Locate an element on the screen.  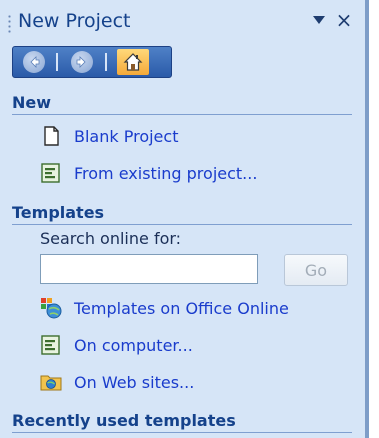
search-online-label: Search online for: is located at coordinates (111, 238).